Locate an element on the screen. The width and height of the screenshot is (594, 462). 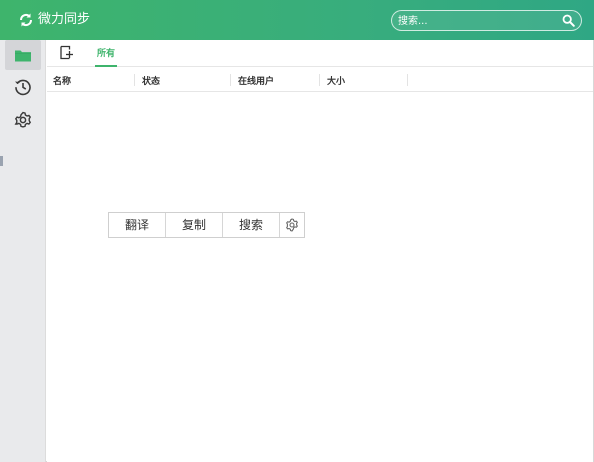
translate-button: 翻译 is located at coordinates (137, 225).